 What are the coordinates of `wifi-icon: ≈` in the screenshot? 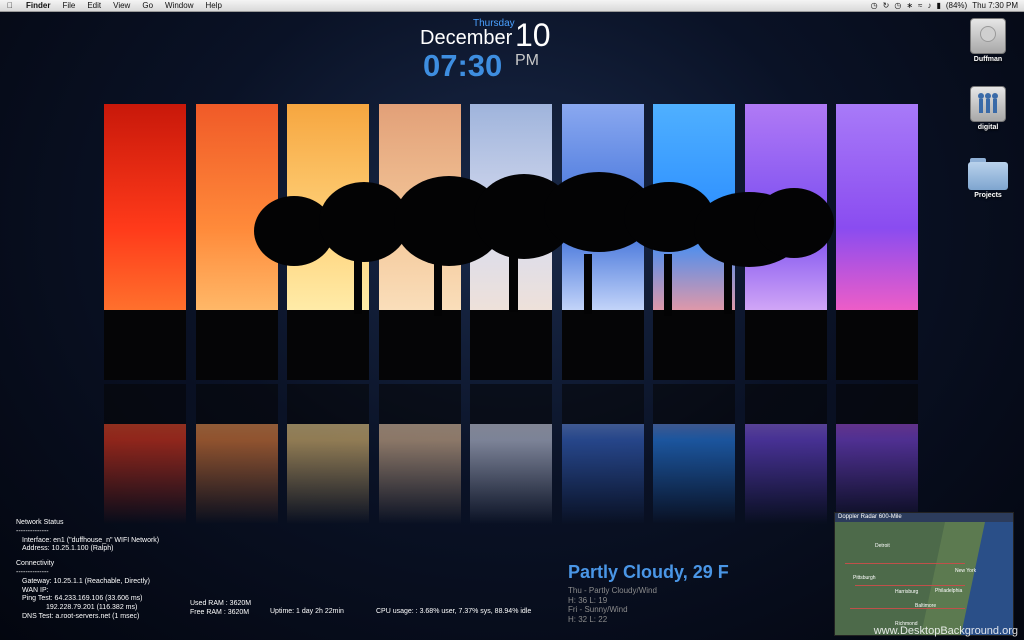 It's located at (920, 5).